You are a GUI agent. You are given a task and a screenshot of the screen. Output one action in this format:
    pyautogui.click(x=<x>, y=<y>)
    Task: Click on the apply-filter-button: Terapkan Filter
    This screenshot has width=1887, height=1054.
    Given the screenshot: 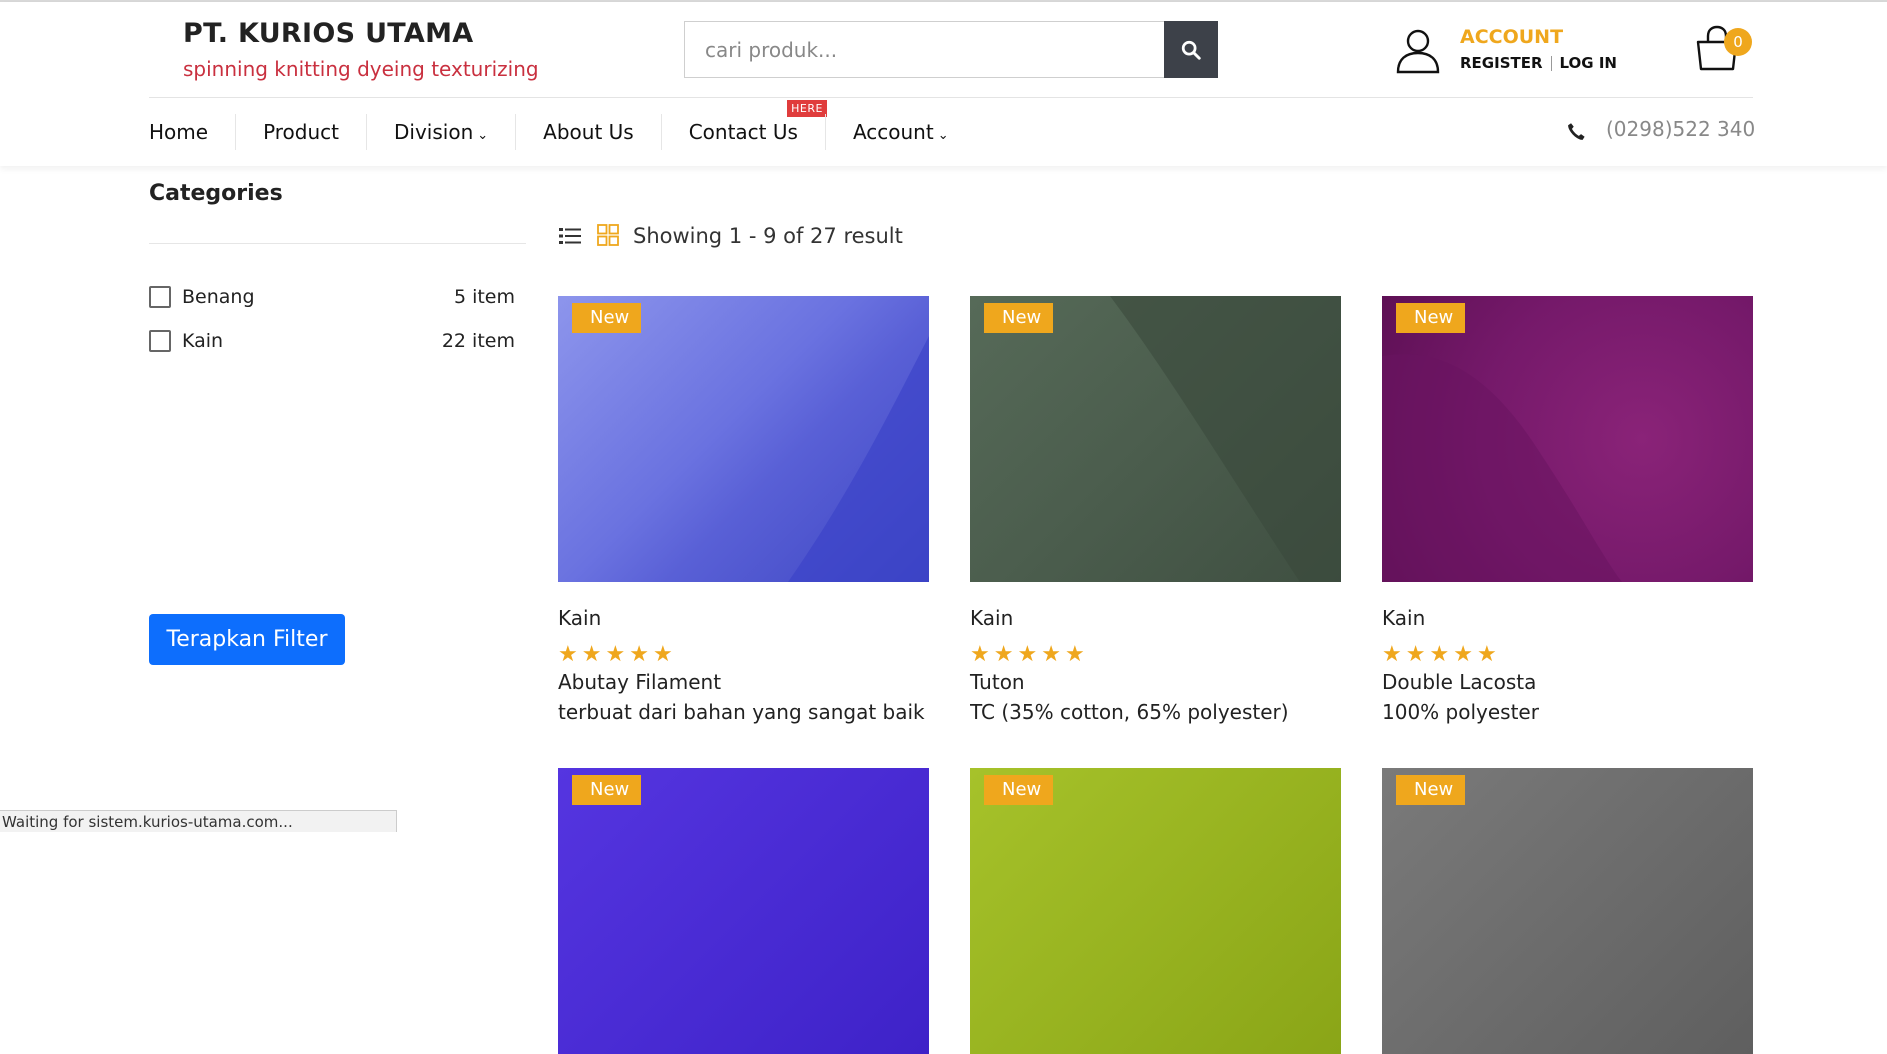 What is the action you would take?
    pyautogui.click(x=247, y=639)
    